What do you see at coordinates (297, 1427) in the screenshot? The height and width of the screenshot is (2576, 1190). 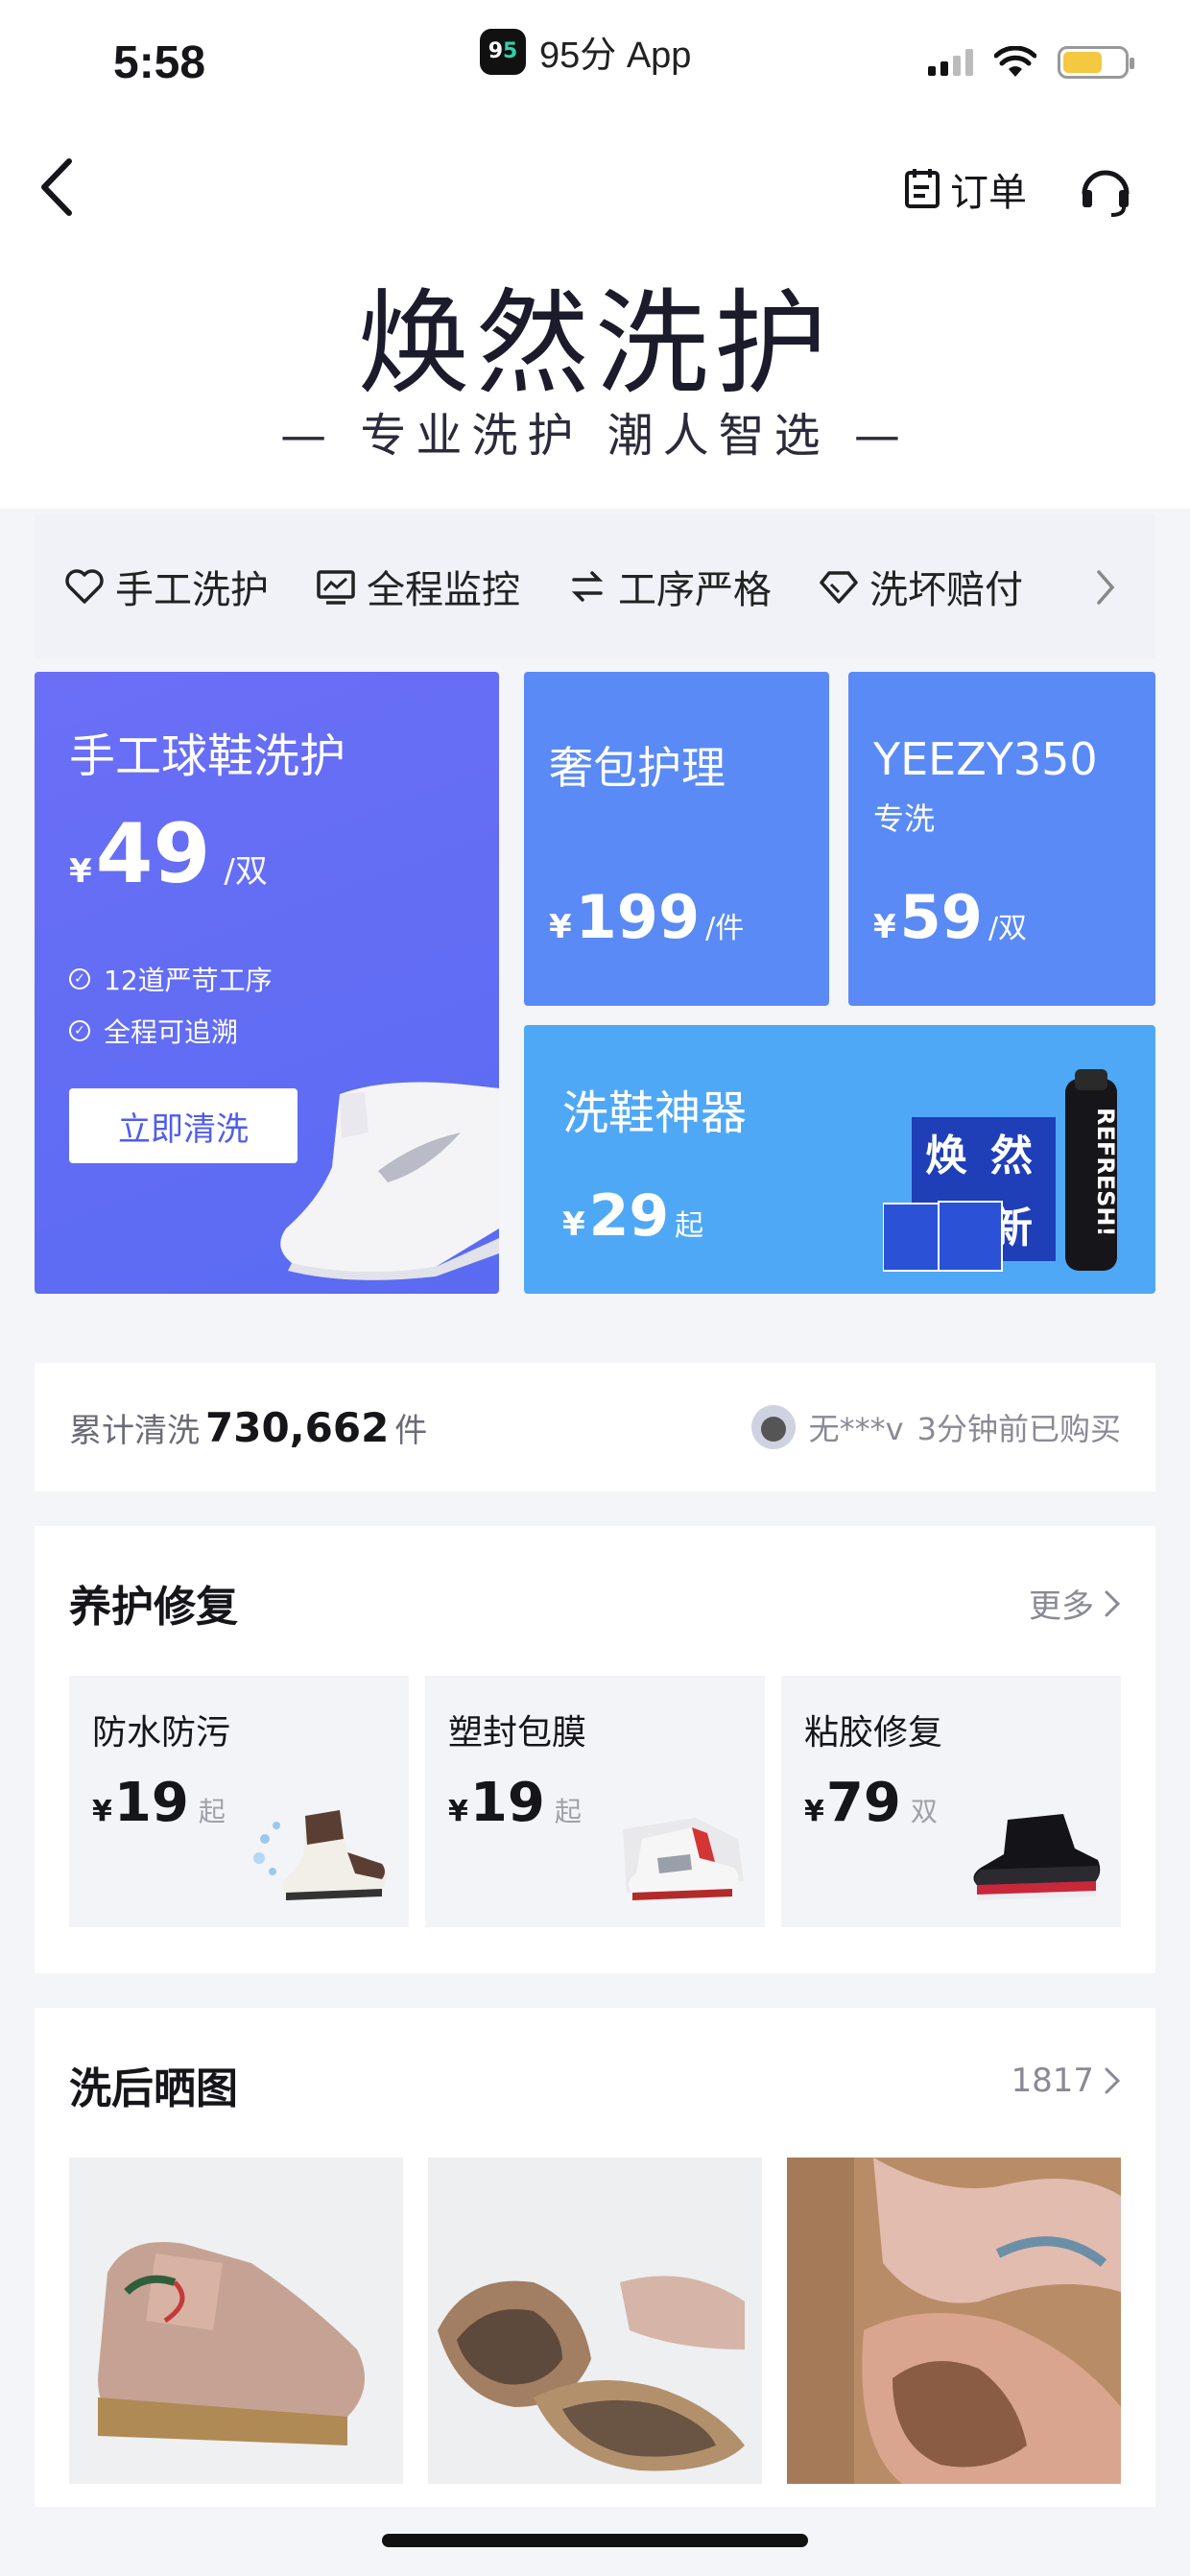 I see `stats-count: 730,662` at bounding box center [297, 1427].